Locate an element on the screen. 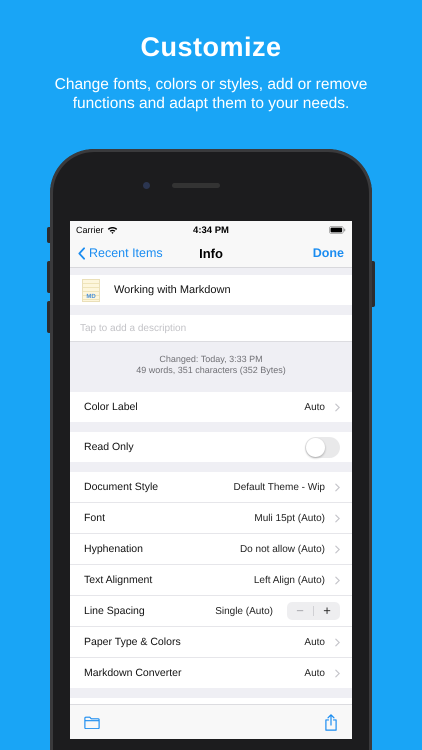 The image size is (422, 750). settings-row: Color Label Auto is located at coordinates (211, 407).